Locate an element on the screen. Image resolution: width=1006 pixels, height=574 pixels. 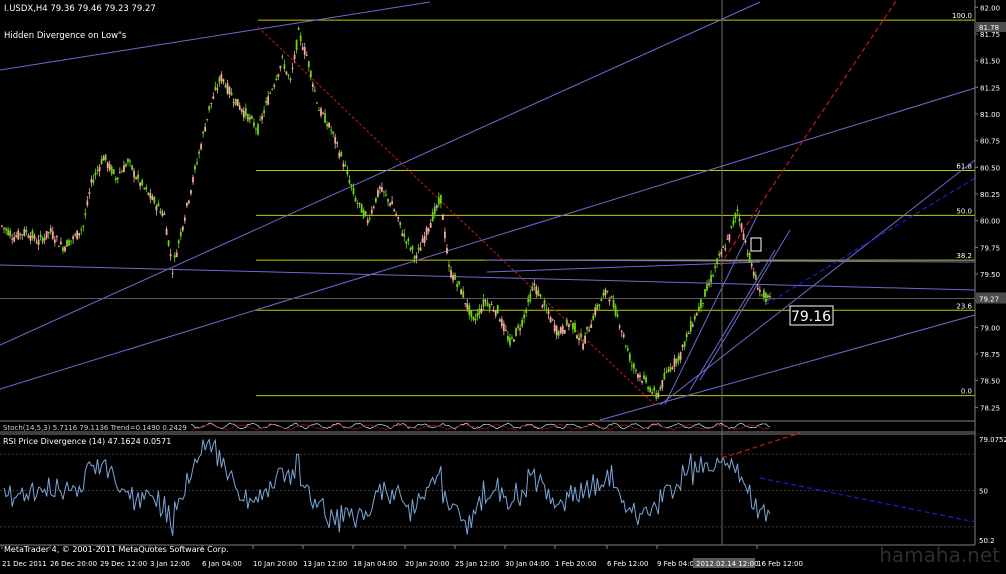
time-tick-label: 9 Feb 04:00 is located at coordinates (677, 564).